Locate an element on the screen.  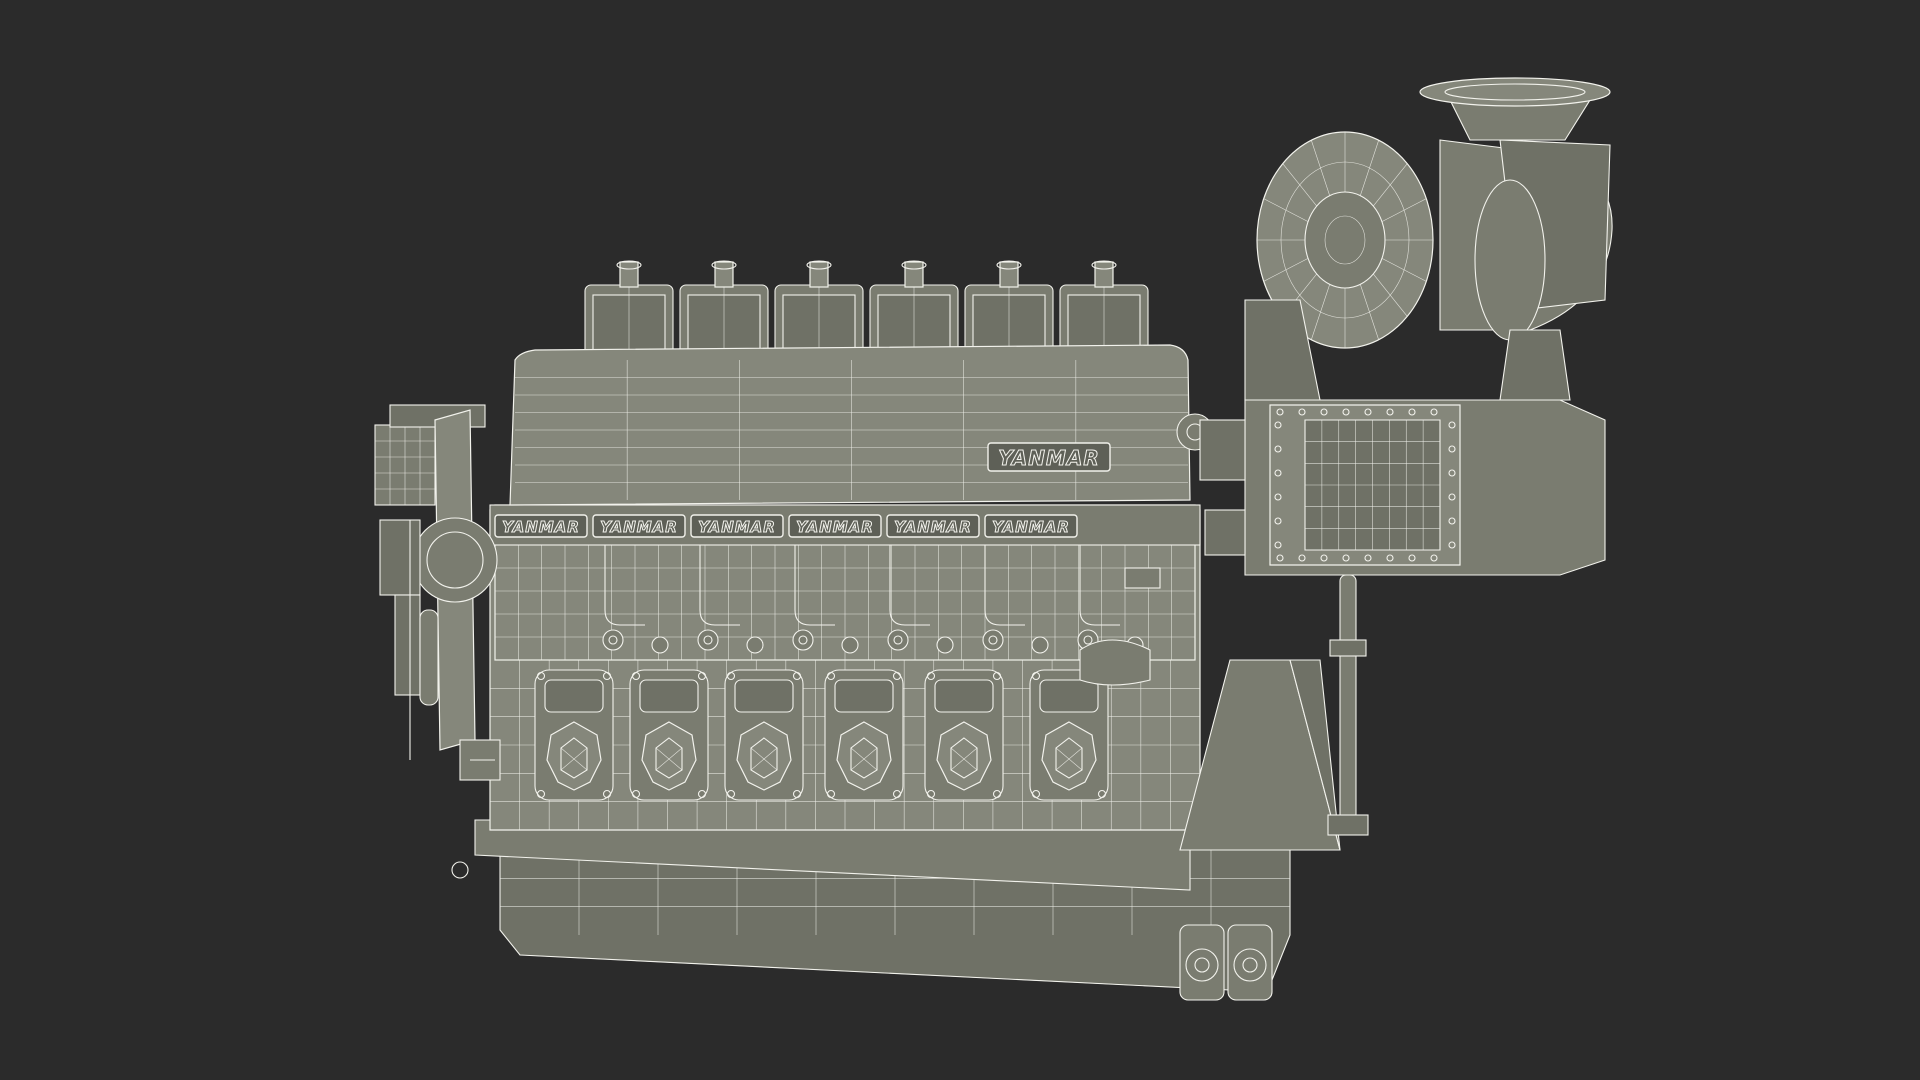
exhaust-outlet is located at coordinates (1515, 109).